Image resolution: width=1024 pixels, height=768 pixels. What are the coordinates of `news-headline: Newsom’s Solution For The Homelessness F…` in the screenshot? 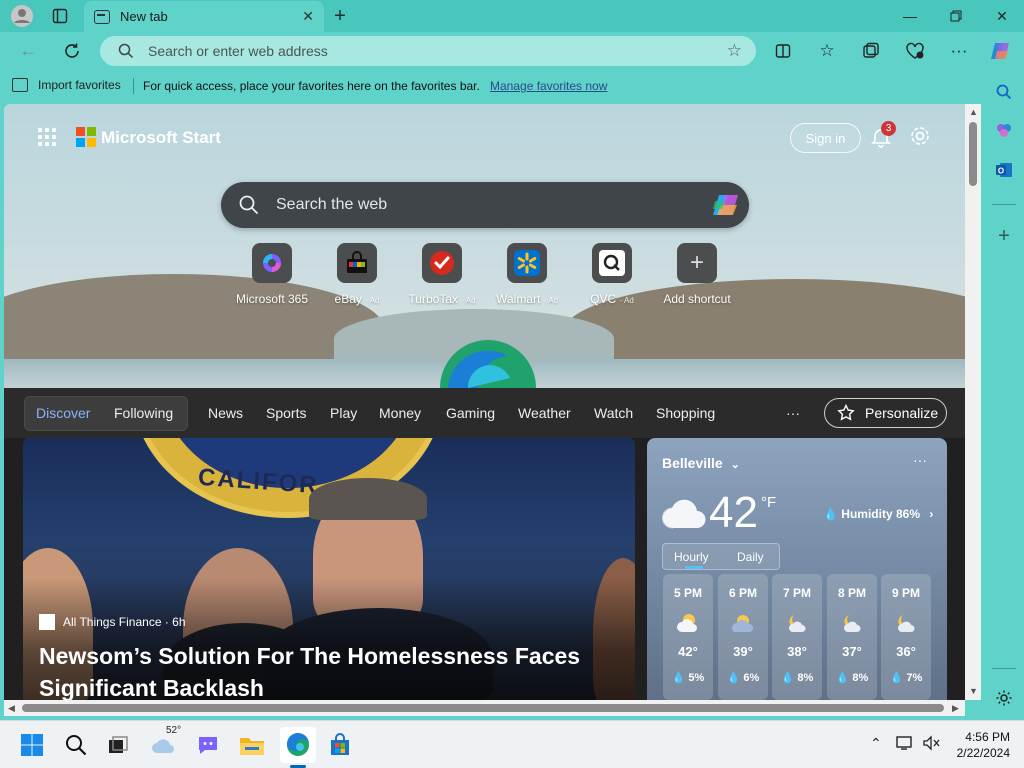 It's located at (329, 670).